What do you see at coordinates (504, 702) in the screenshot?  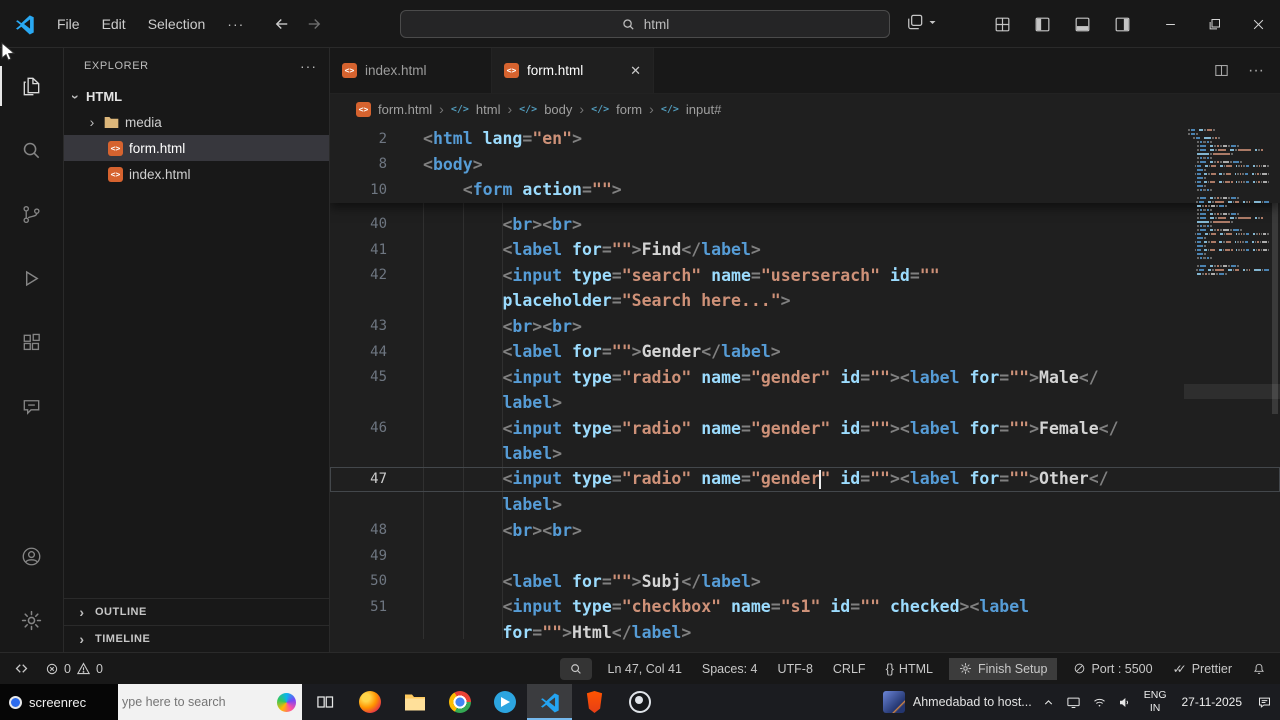 I see `telegram-icon` at bounding box center [504, 702].